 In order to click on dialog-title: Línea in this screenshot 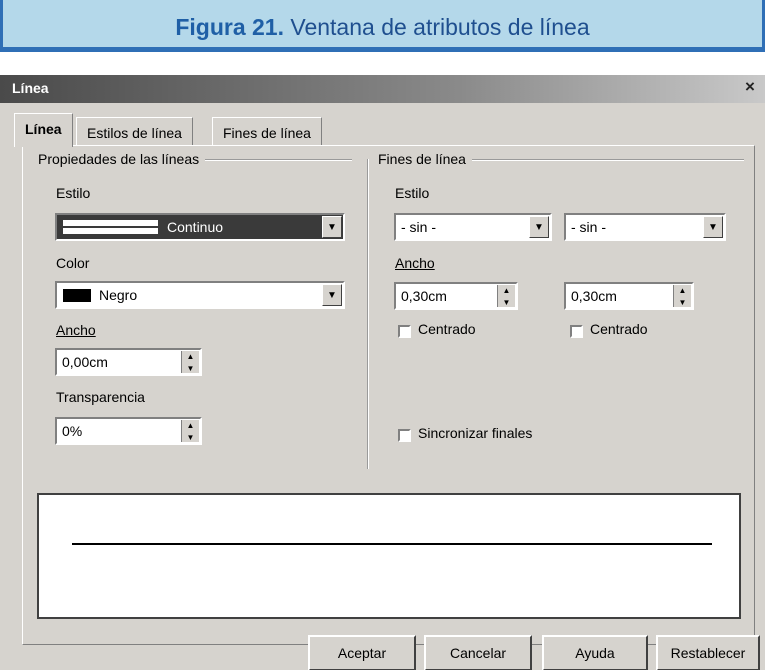, I will do `click(30, 88)`.